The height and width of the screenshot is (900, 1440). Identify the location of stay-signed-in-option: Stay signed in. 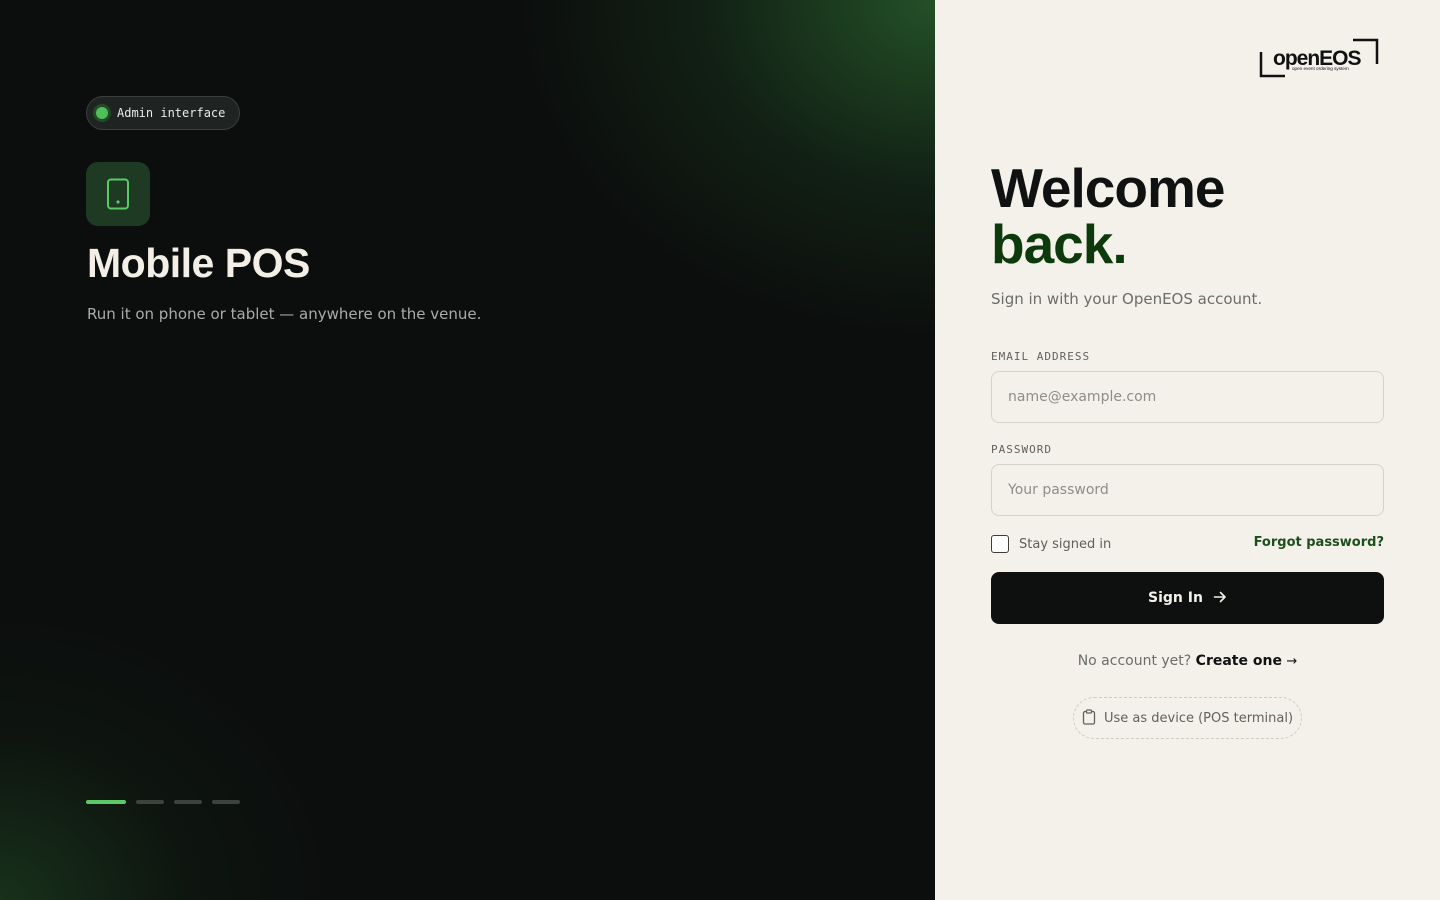
(1051, 544).